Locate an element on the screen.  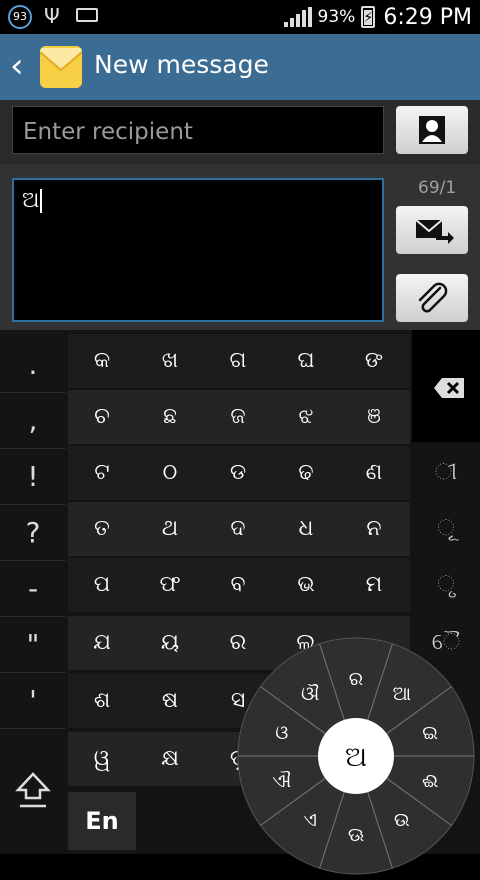
message-text: ଅ is located at coordinates (31, 200).